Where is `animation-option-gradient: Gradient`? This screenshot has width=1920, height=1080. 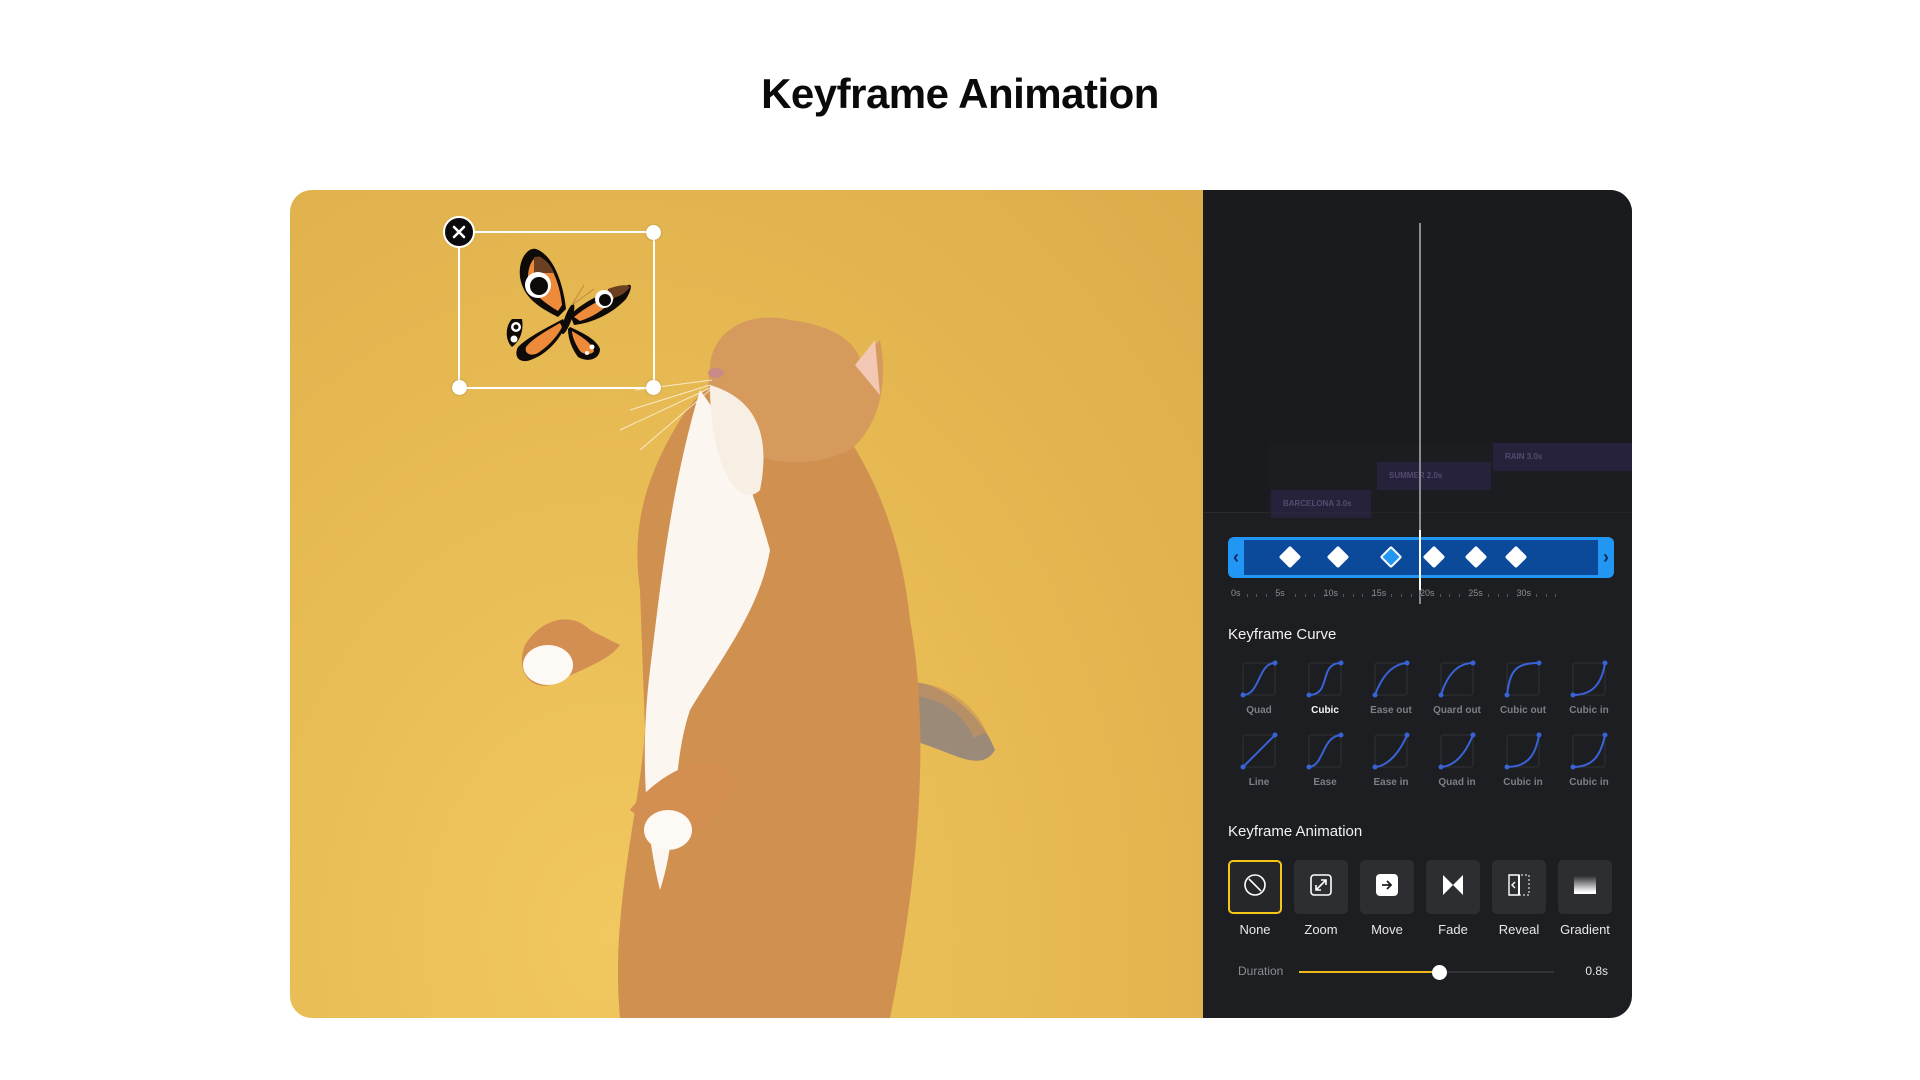 animation-option-gradient: Gradient is located at coordinates (1585, 898).